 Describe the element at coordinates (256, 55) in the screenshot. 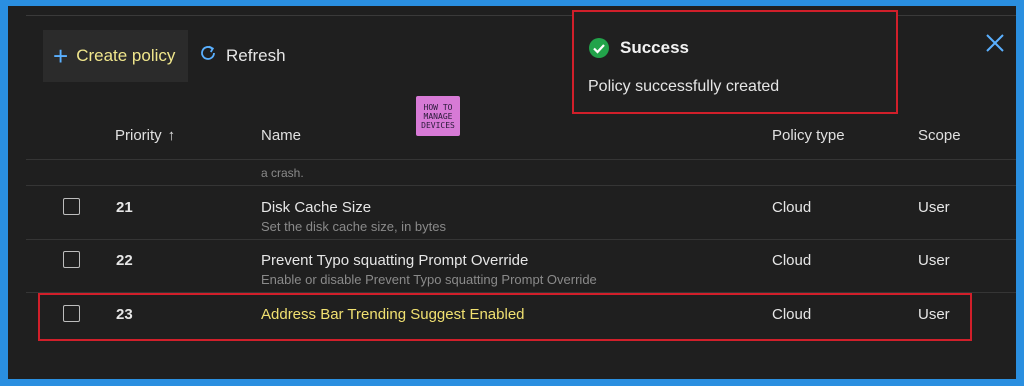

I see `refresh-label: Refresh` at that location.